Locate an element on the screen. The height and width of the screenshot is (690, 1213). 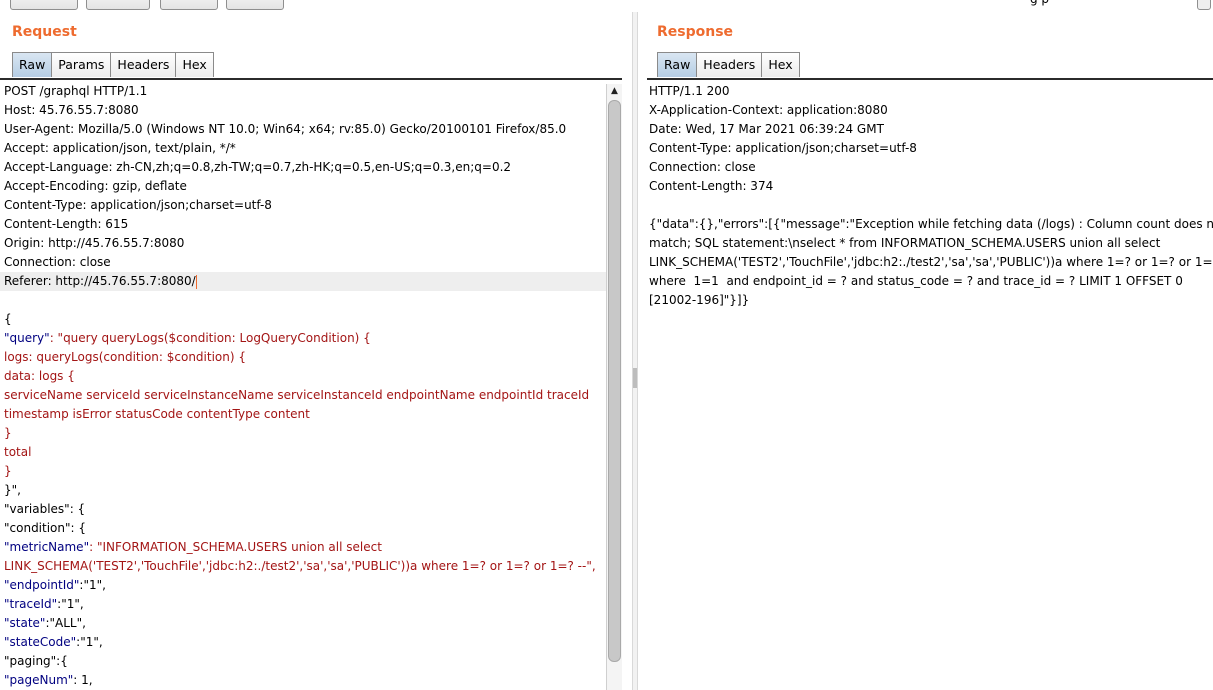
json-key: "query" is located at coordinates (27, 338).